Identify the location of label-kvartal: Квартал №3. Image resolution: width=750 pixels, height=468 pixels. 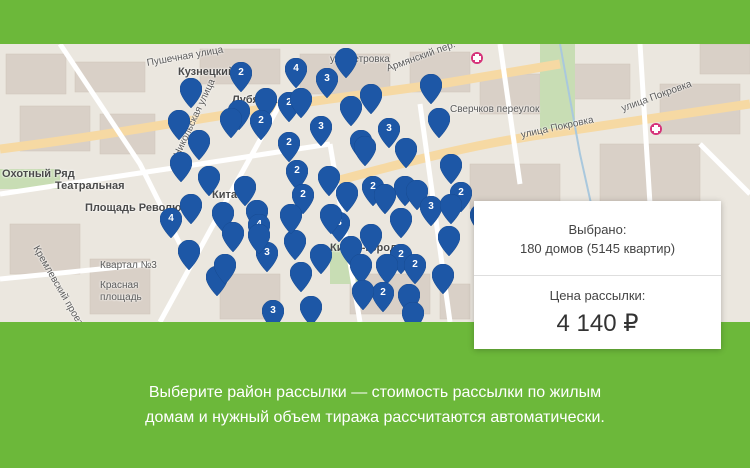
(128, 265).